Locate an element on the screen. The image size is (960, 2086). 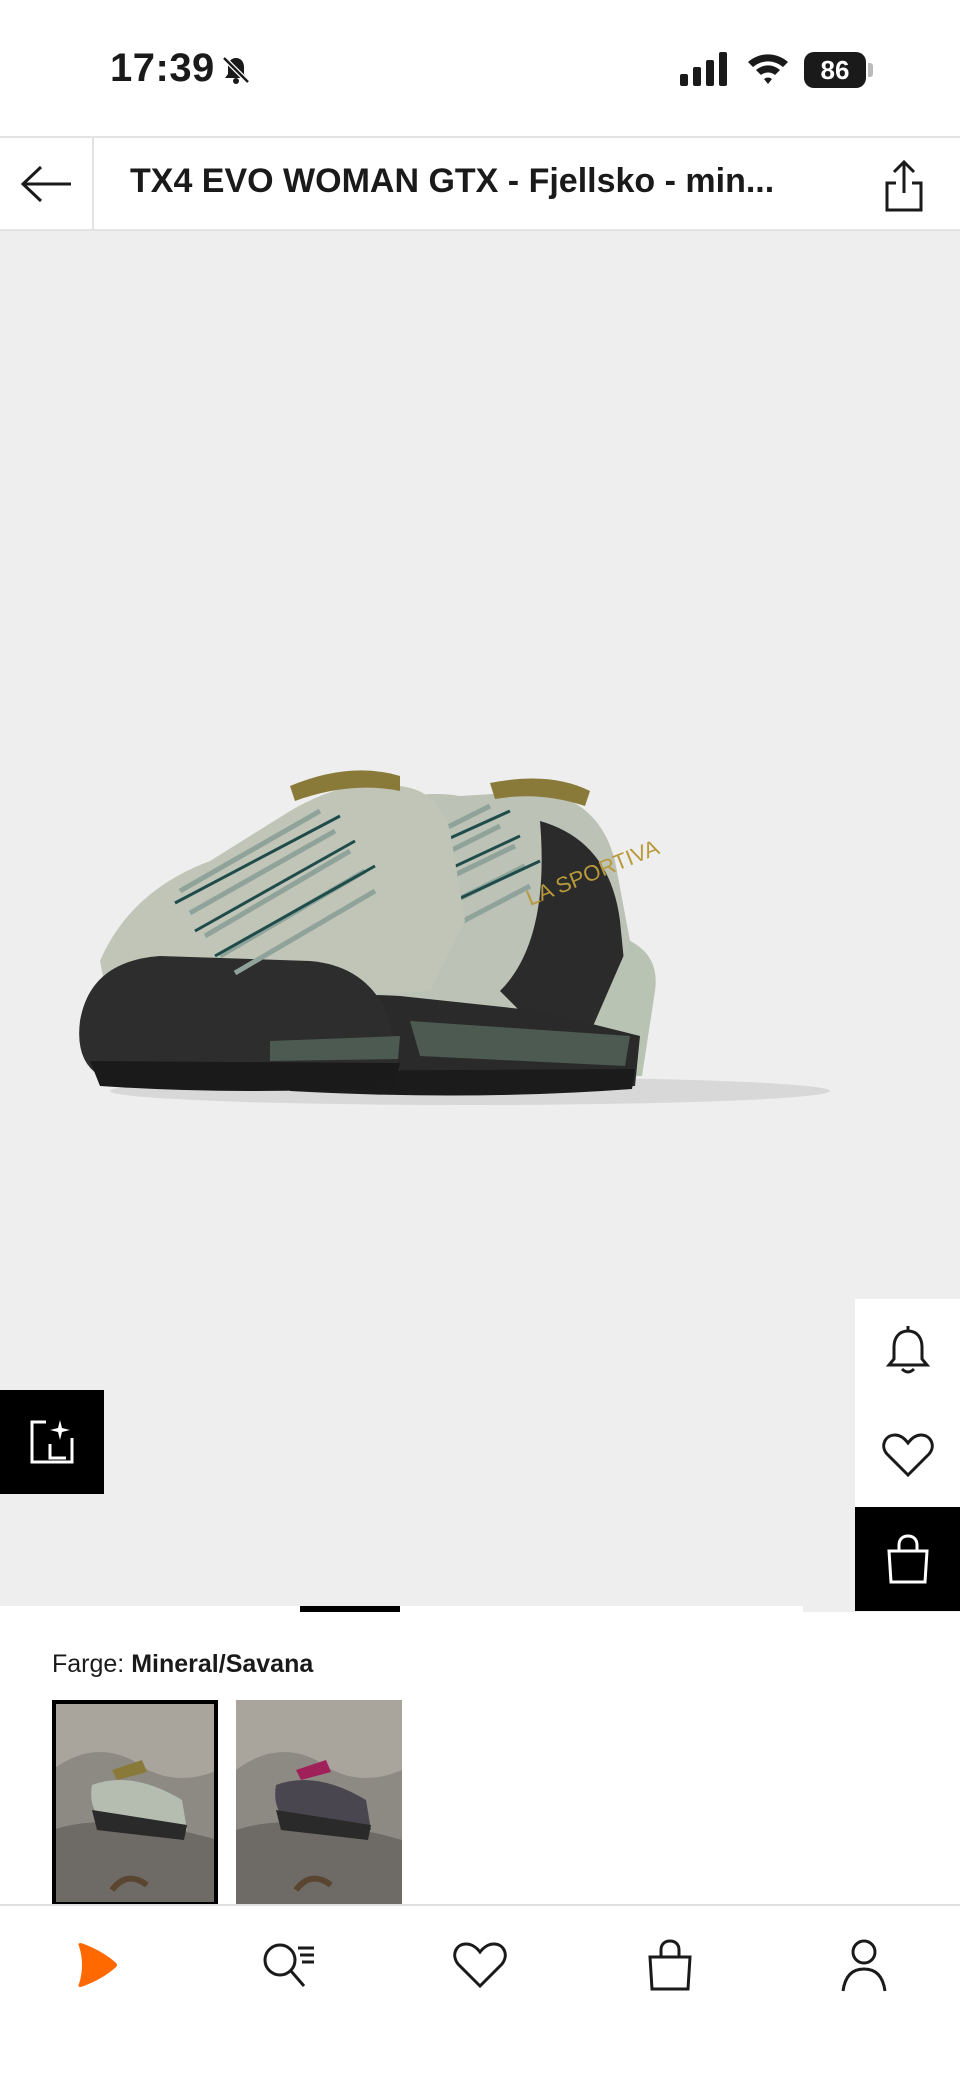
nav-bag is located at coordinates (670, 1965).